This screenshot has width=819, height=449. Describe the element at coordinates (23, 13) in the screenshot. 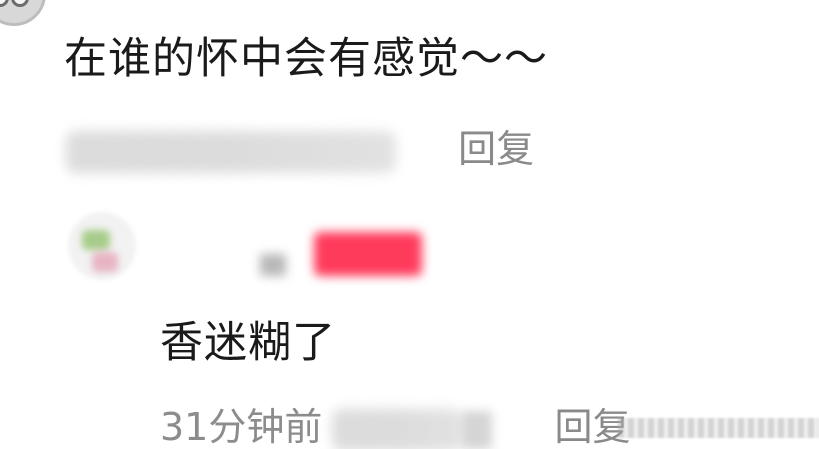

I see `commenter-avatar` at that location.